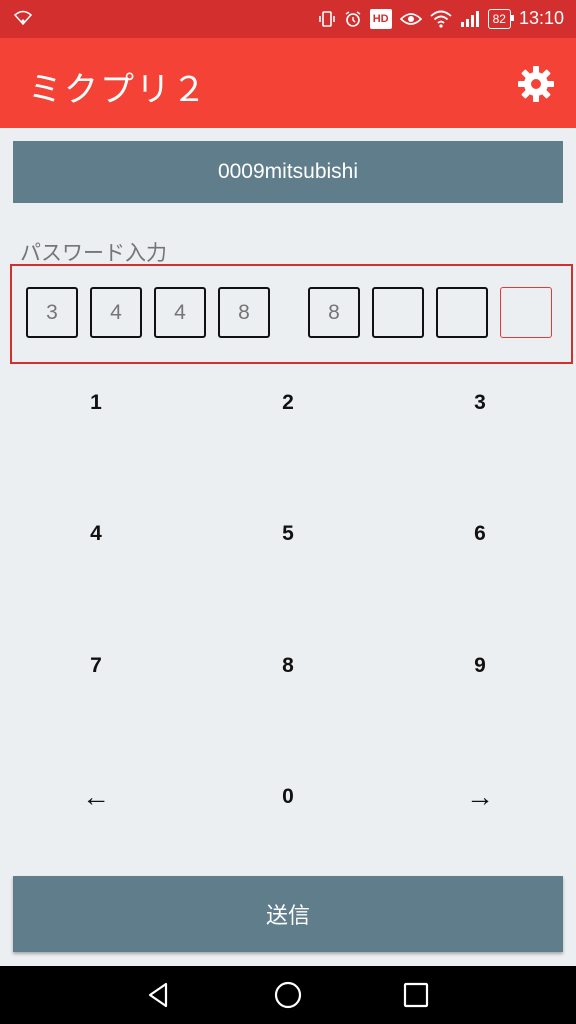  What do you see at coordinates (23, 20) in the screenshot?
I see `wifi-hotspot-icon` at bounding box center [23, 20].